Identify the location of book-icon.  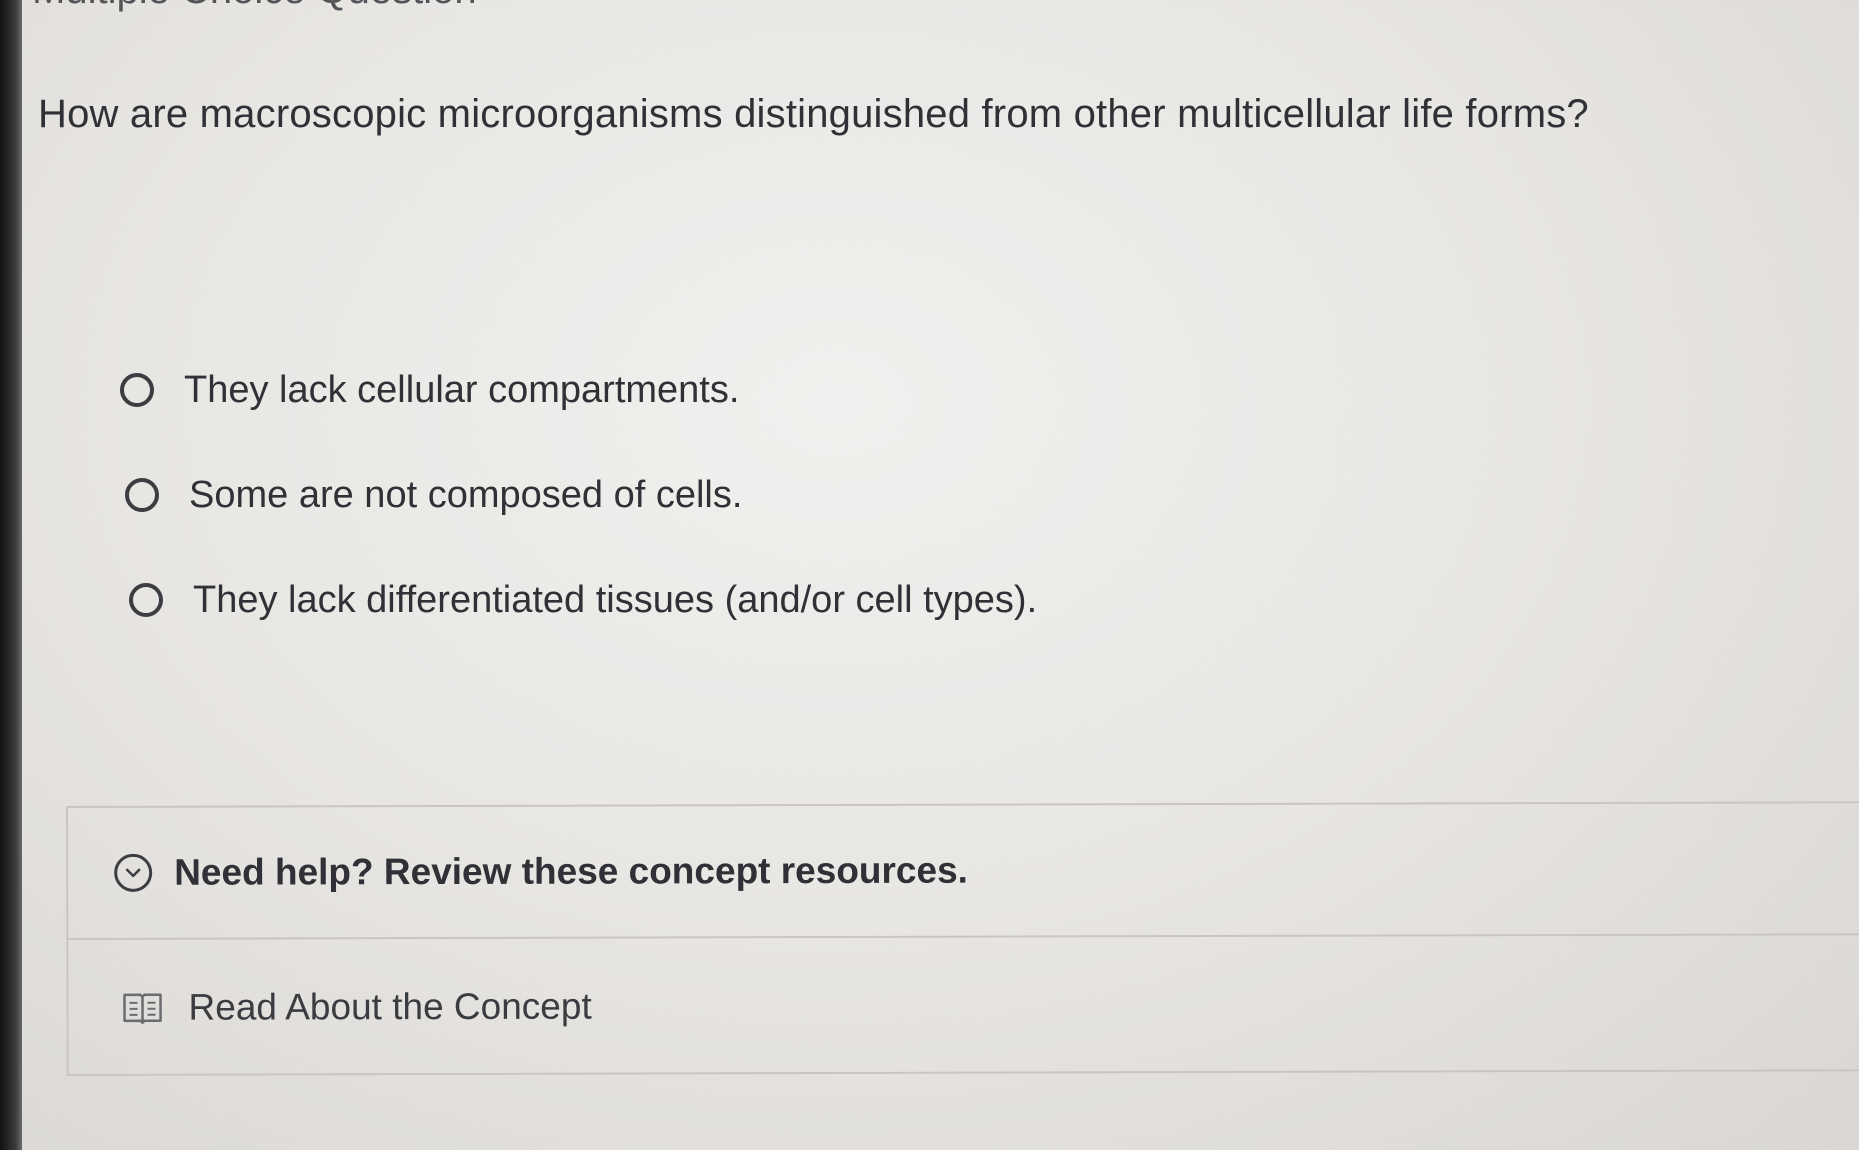
(142, 1008).